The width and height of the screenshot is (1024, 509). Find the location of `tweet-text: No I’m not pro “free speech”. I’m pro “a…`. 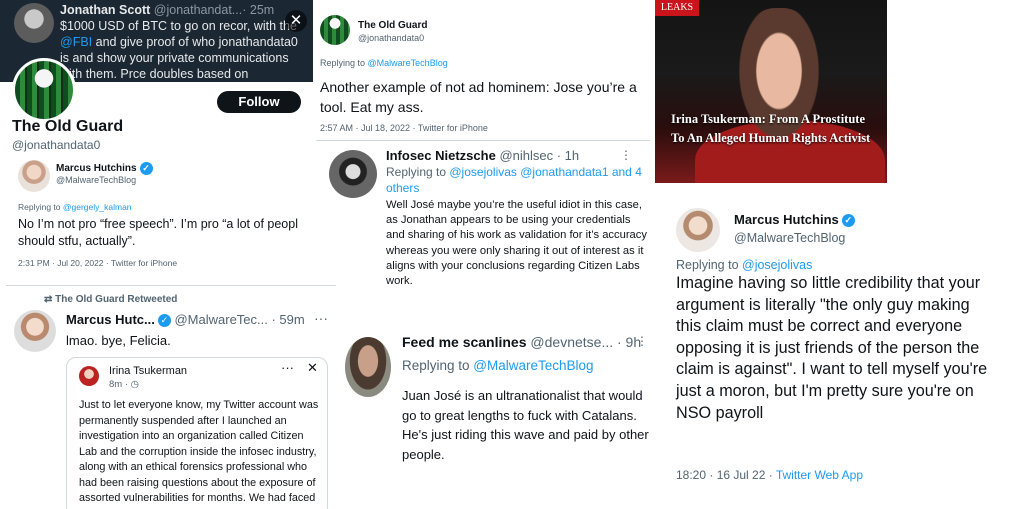

tweet-text: No I’m not pro “free speech”. I’m pro “a… is located at coordinates (158, 232).